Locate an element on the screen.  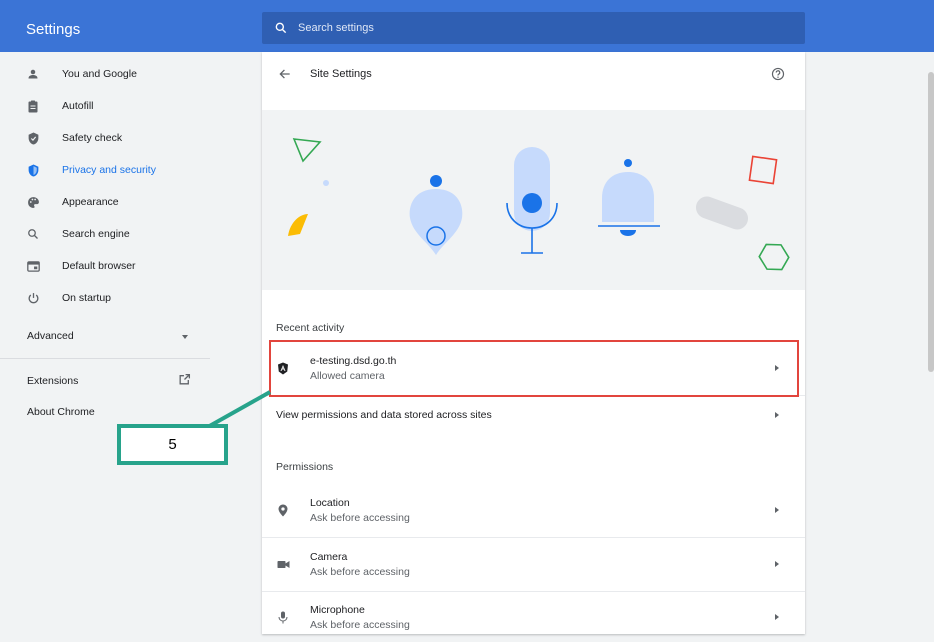
search-placeholder: Search settings is located at coordinates (336, 28).